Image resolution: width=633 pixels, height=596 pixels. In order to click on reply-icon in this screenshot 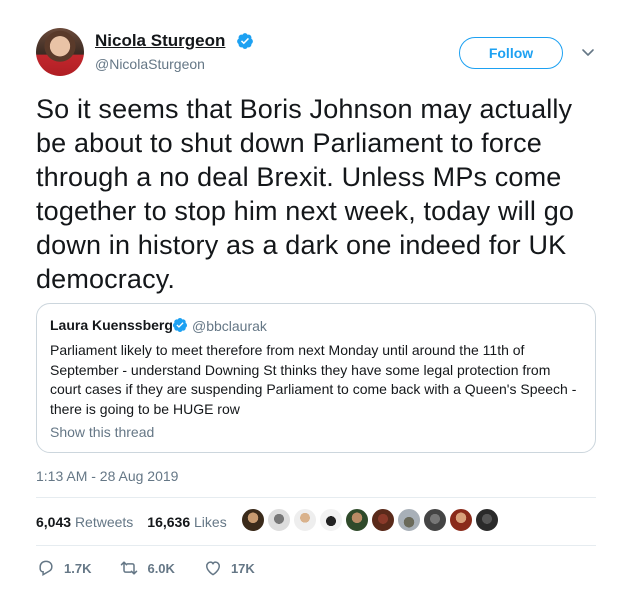, I will do `click(46, 568)`.